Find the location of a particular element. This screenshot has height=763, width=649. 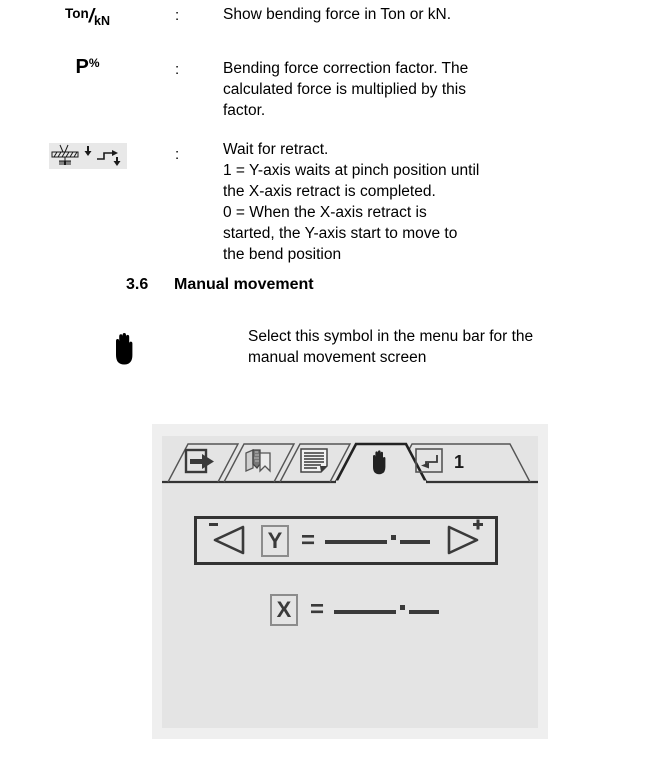

x-axis-value is located at coordinates (387, 610).